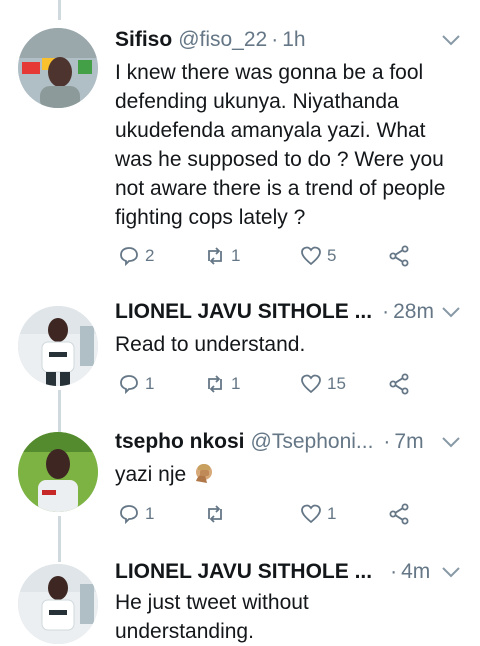  I want to click on tweet-header: Sifiso @fiso_22 · 1h, so click(290, 42).